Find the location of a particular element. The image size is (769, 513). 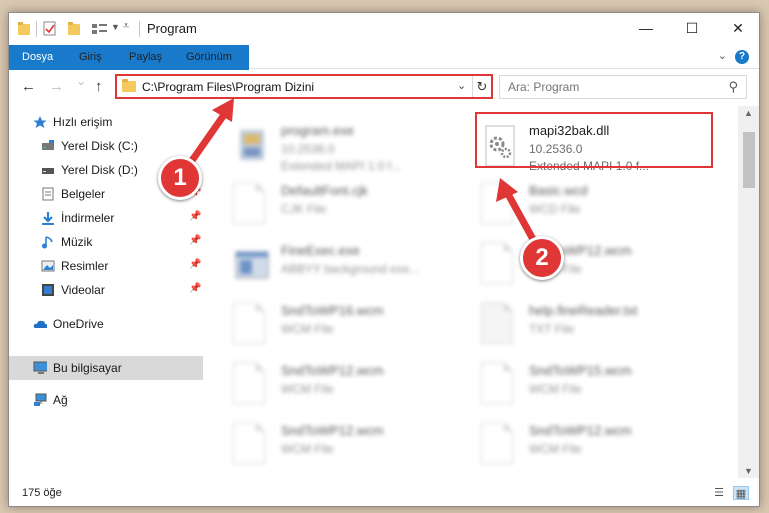

file-type: WCD File is located at coordinates (555, 209).